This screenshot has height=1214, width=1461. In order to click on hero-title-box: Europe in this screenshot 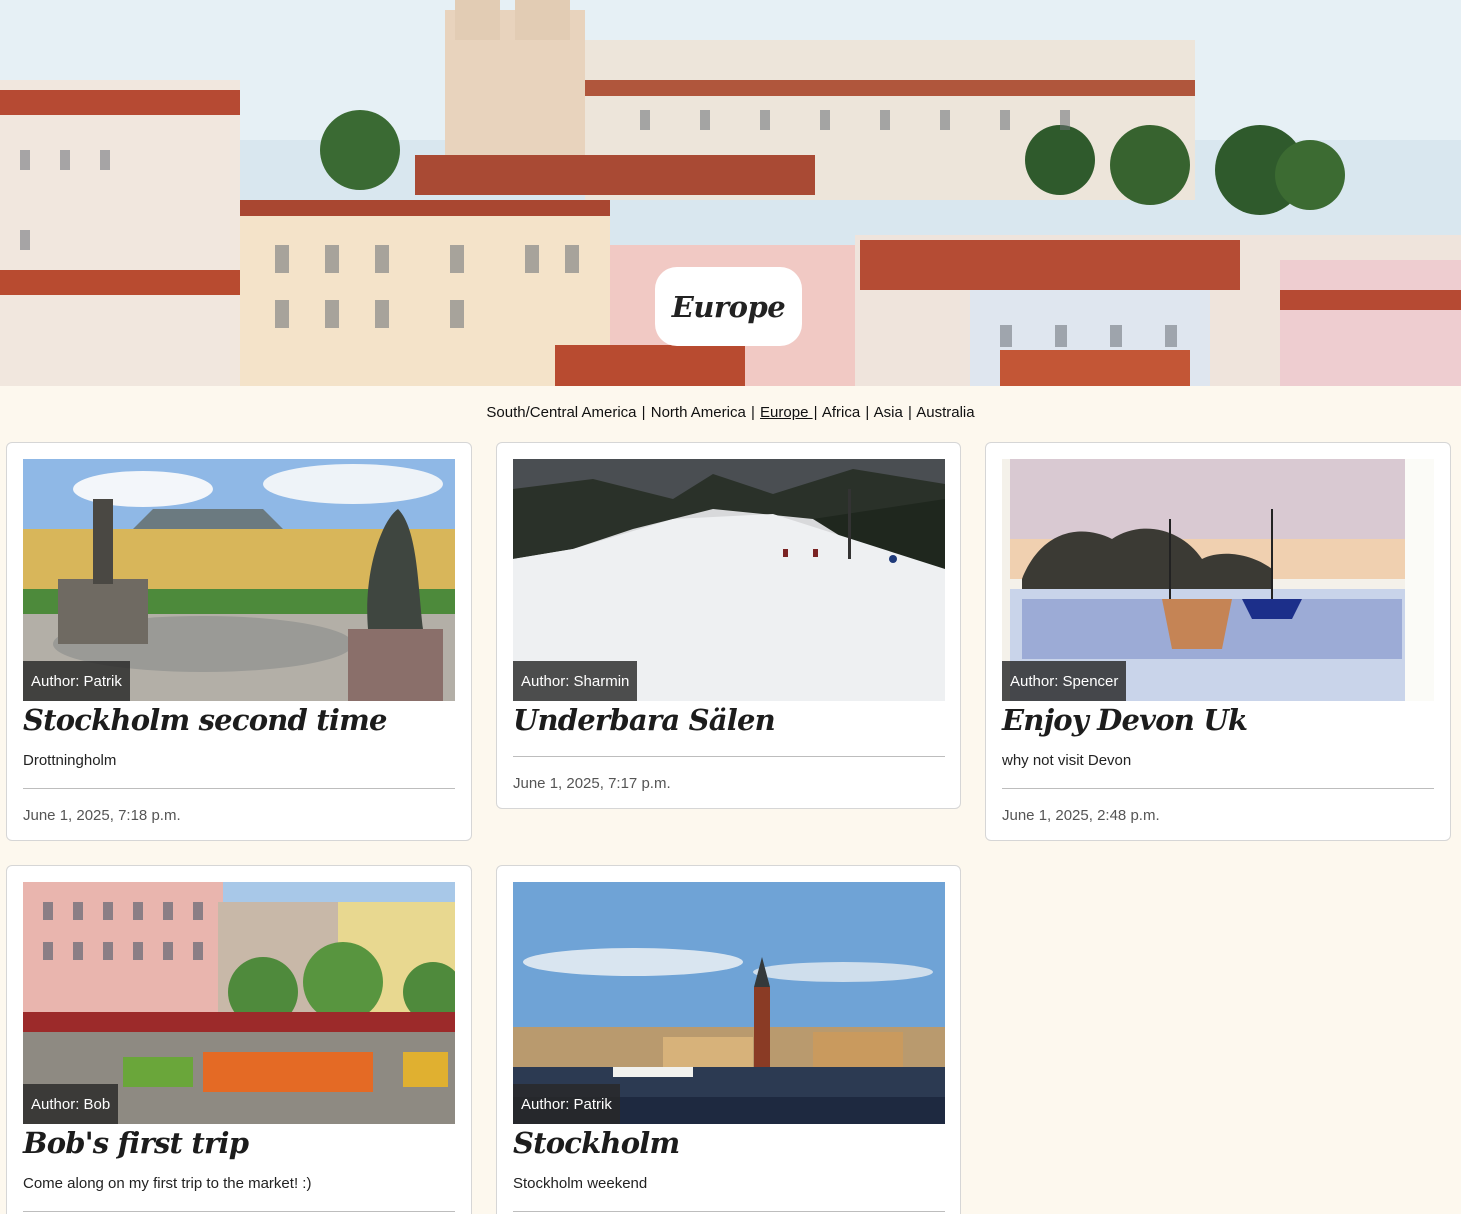, I will do `click(728, 306)`.